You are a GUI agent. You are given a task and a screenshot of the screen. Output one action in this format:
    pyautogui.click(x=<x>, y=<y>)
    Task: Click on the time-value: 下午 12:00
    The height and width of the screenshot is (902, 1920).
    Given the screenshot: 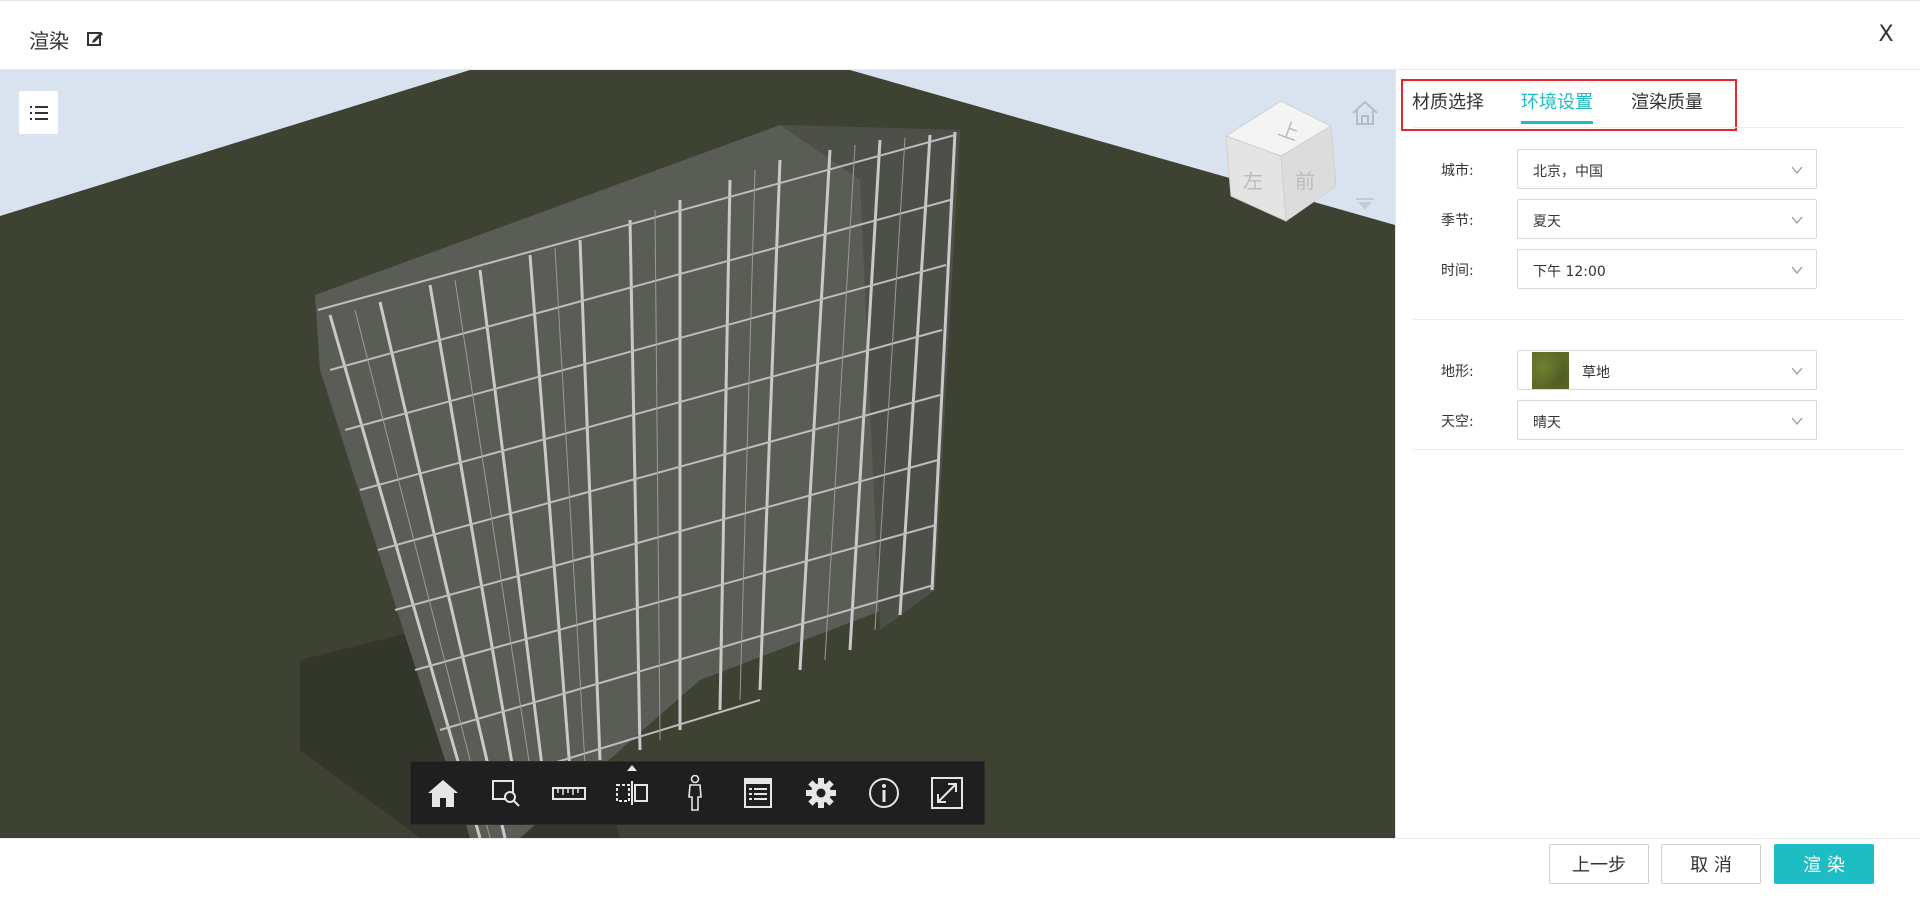 What is the action you would take?
    pyautogui.click(x=1569, y=272)
    